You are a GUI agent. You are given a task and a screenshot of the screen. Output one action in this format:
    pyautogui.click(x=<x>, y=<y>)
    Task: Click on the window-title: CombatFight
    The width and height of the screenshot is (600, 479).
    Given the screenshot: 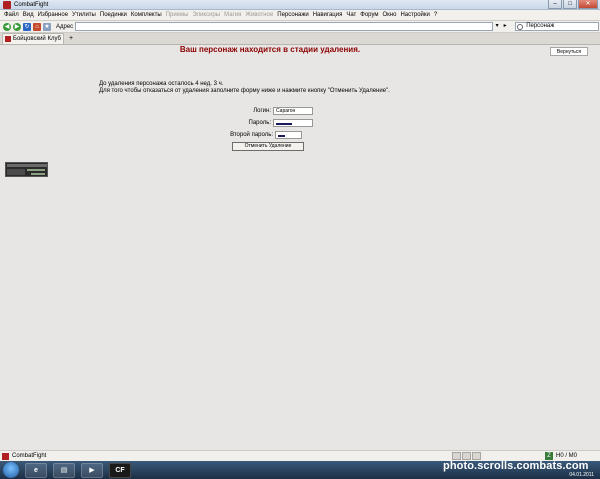 What is the action you would take?
    pyautogui.click(x=31, y=4)
    